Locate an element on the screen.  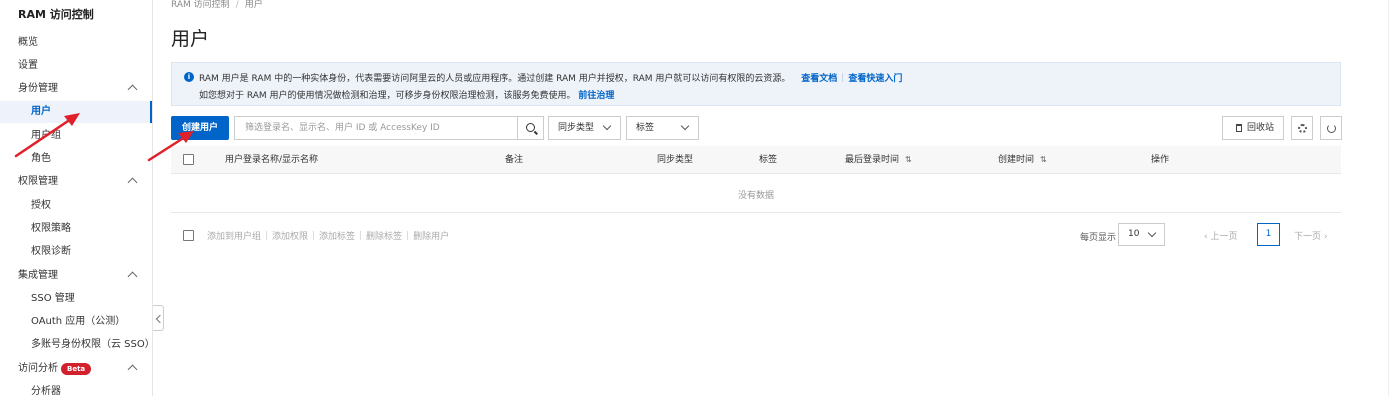
page-scrollbar is located at coordinates (1394, 198).